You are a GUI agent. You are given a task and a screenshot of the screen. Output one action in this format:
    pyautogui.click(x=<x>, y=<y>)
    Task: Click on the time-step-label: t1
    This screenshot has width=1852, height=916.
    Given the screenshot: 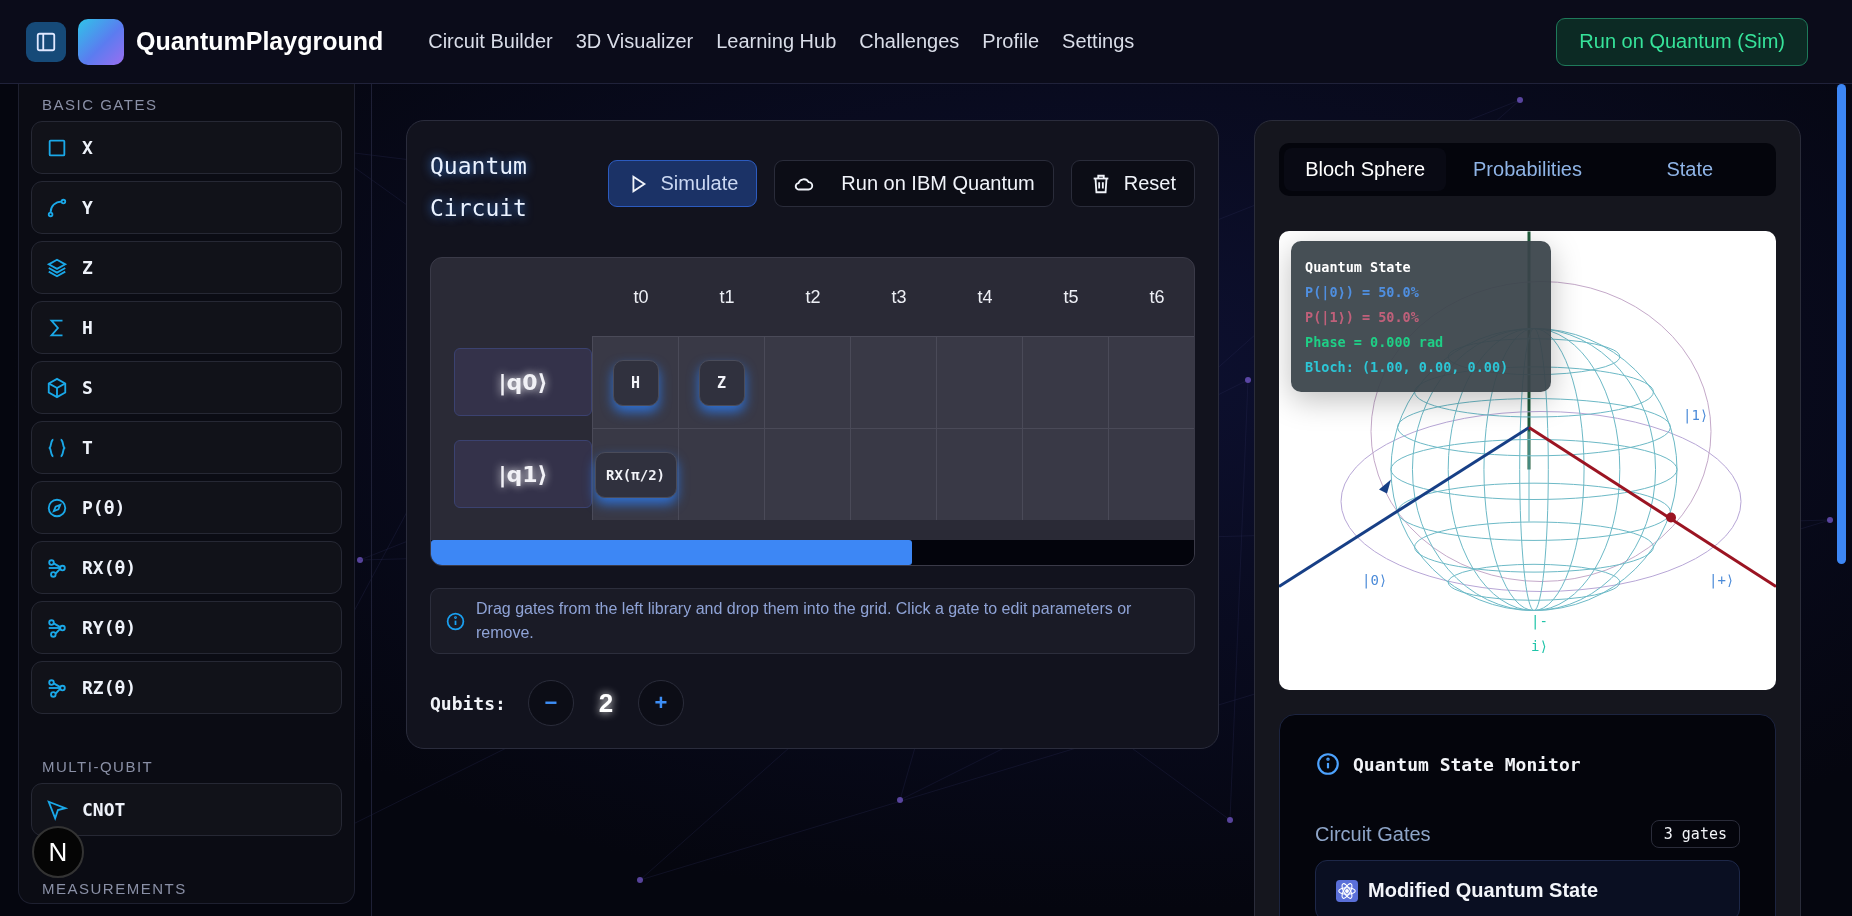 What is the action you would take?
    pyautogui.click(x=727, y=297)
    